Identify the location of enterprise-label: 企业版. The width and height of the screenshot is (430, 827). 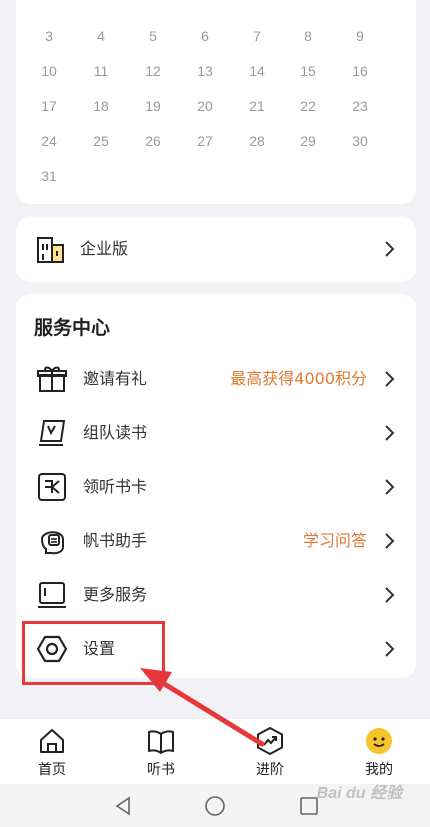
(104, 248).